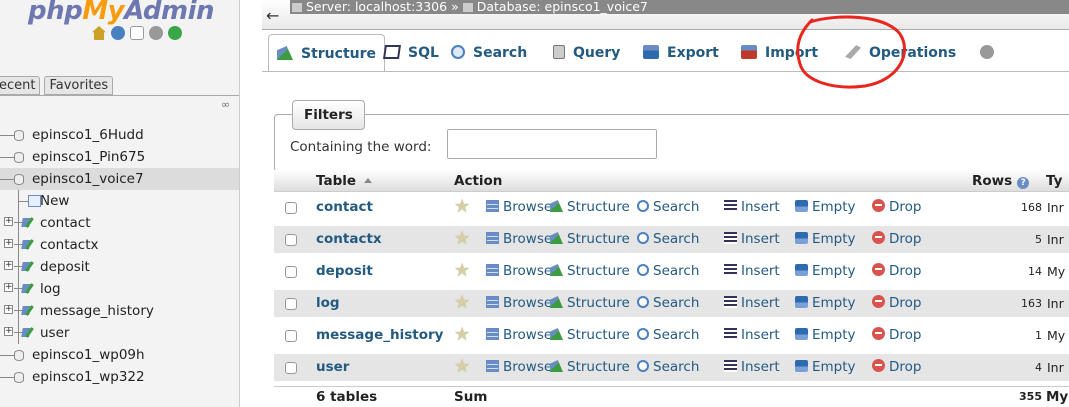  What do you see at coordinates (119, 223) in the screenshot?
I see `table-item: + contact` at bounding box center [119, 223].